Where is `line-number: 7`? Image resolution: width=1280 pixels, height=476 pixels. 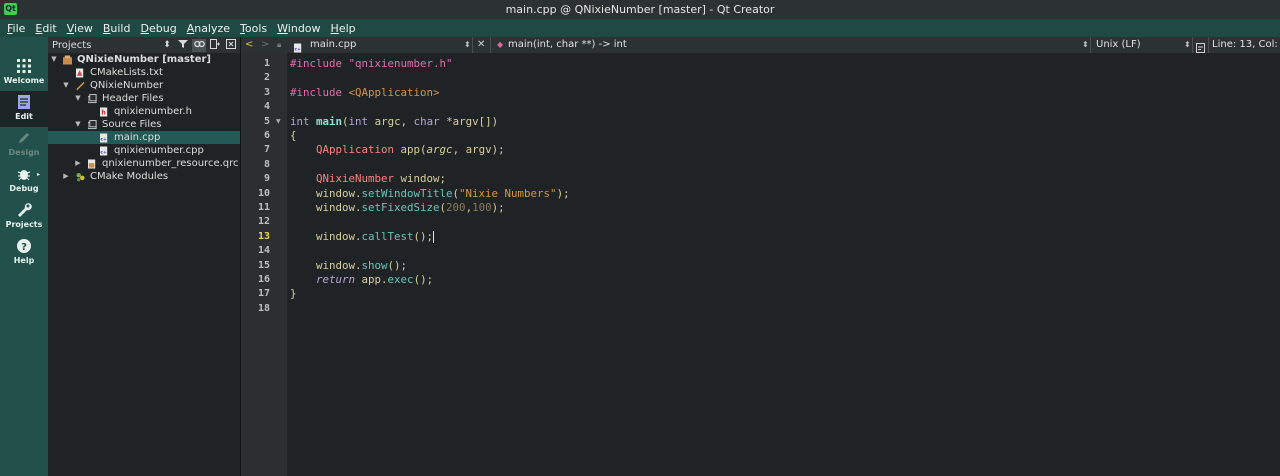
line-number: 7 is located at coordinates (266, 150).